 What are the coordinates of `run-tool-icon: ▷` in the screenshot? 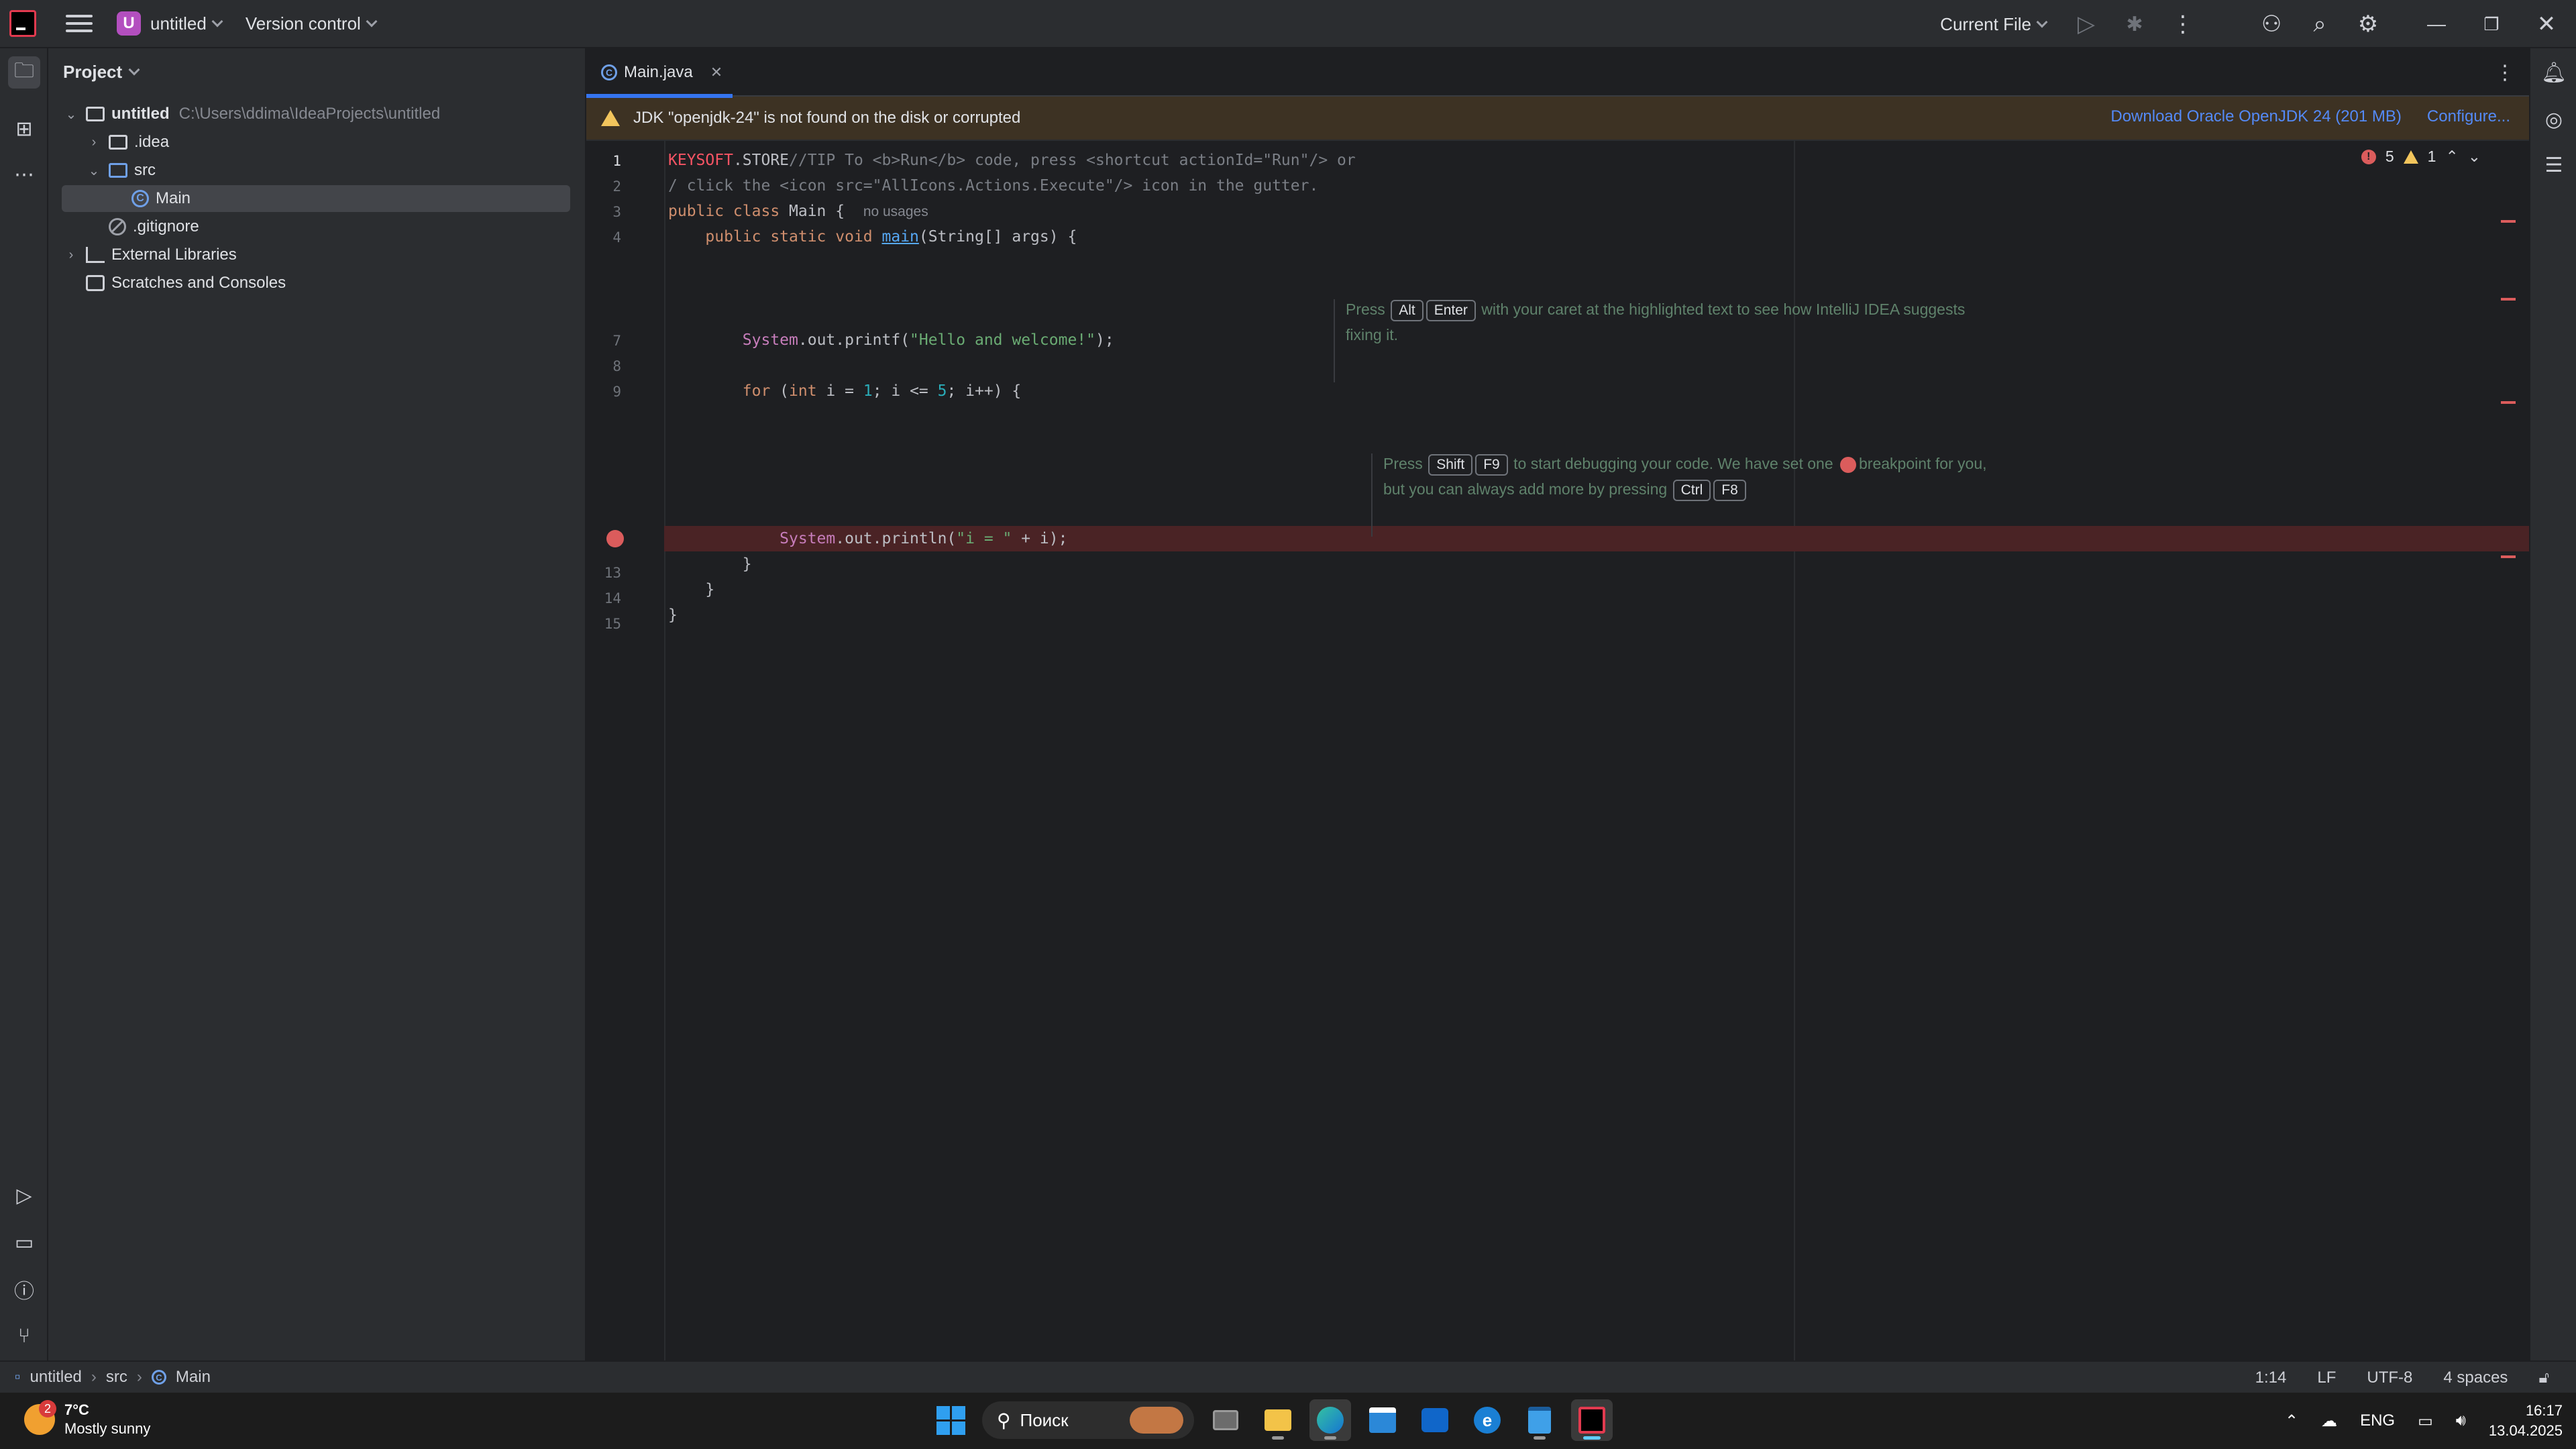 It's located at (24, 1195).